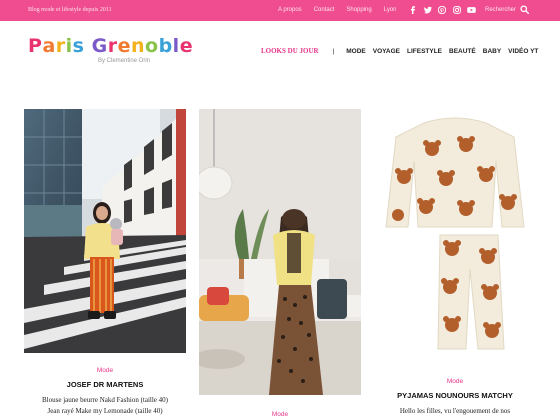  I want to click on top-link-lyon: Lyon, so click(390, 10).